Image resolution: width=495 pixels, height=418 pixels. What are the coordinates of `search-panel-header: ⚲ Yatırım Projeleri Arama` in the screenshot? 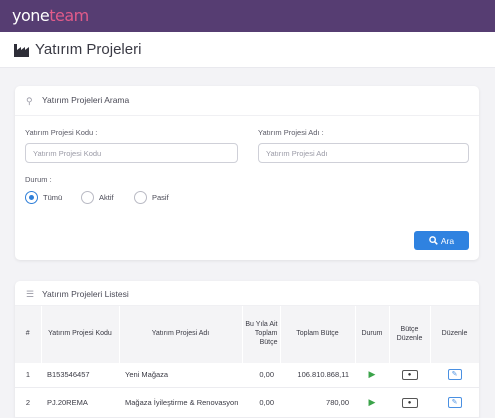 It's located at (247, 101).